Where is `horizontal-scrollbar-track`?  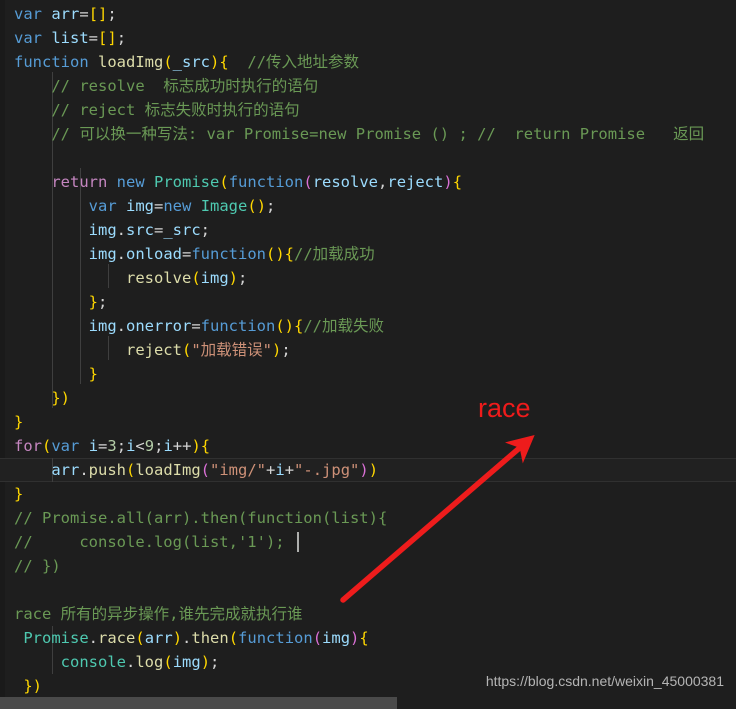 horizontal-scrollbar-track is located at coordinates (368, 703).